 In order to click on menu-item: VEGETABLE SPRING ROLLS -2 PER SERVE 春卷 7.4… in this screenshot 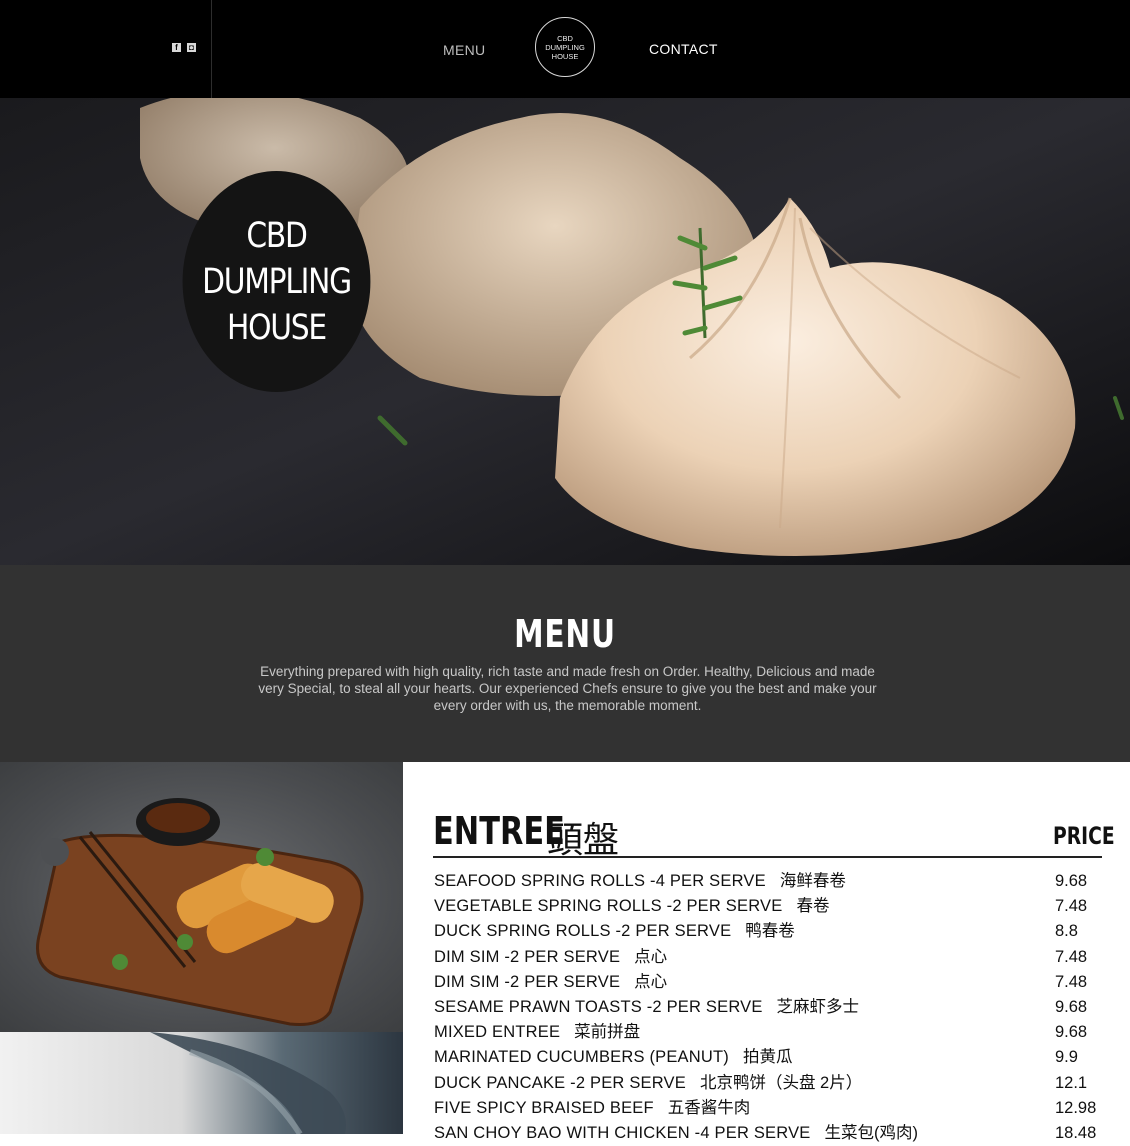, I will do `click(782, 906)`.